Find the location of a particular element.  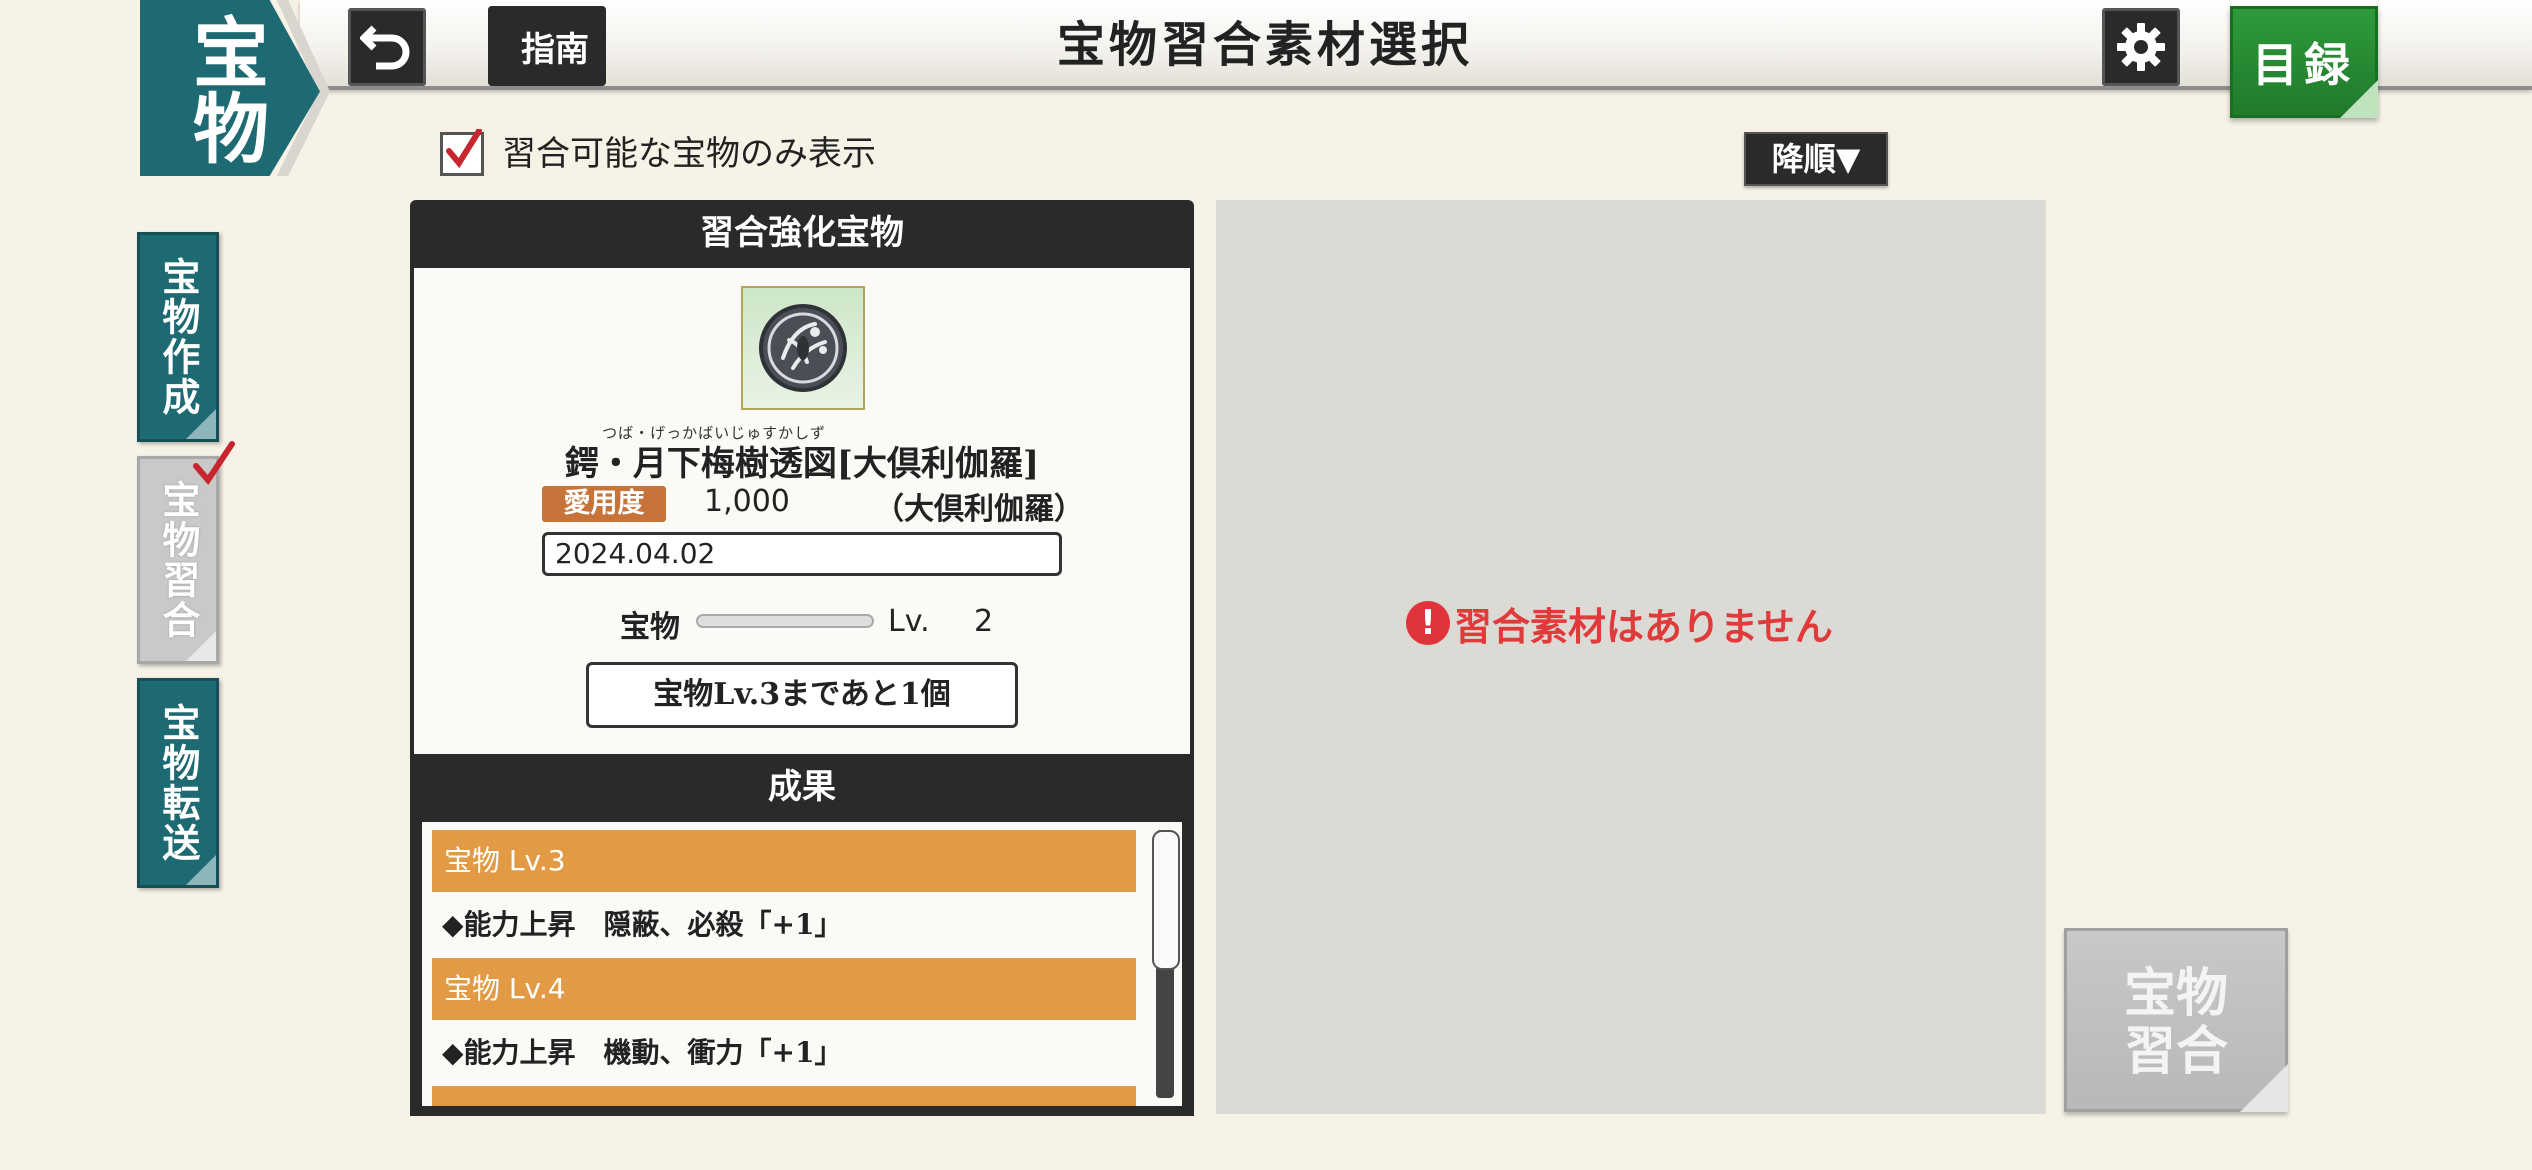

result-desc-row: ◆能力上昇 機動、衝力「+1」 is located at coordinates (642, 1052).